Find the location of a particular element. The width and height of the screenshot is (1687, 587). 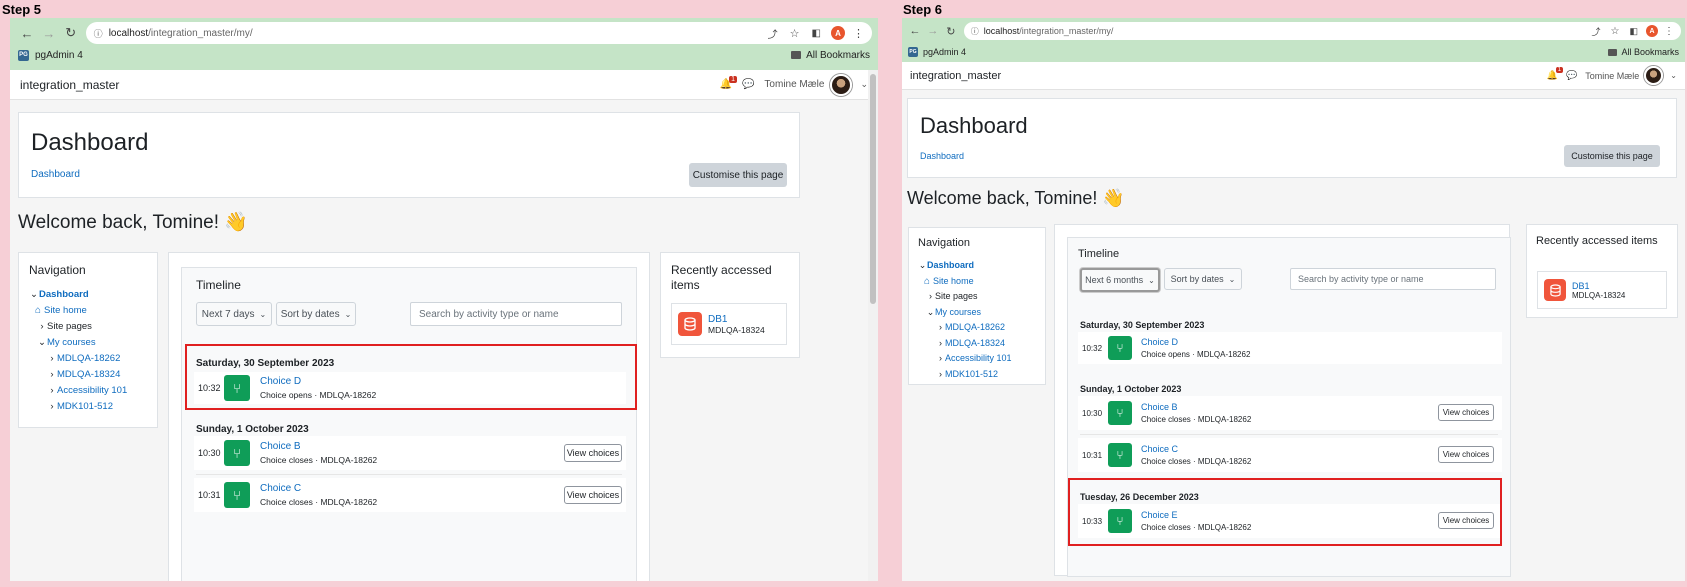

notification-count: 1 is located at coordinates (1559, 70).